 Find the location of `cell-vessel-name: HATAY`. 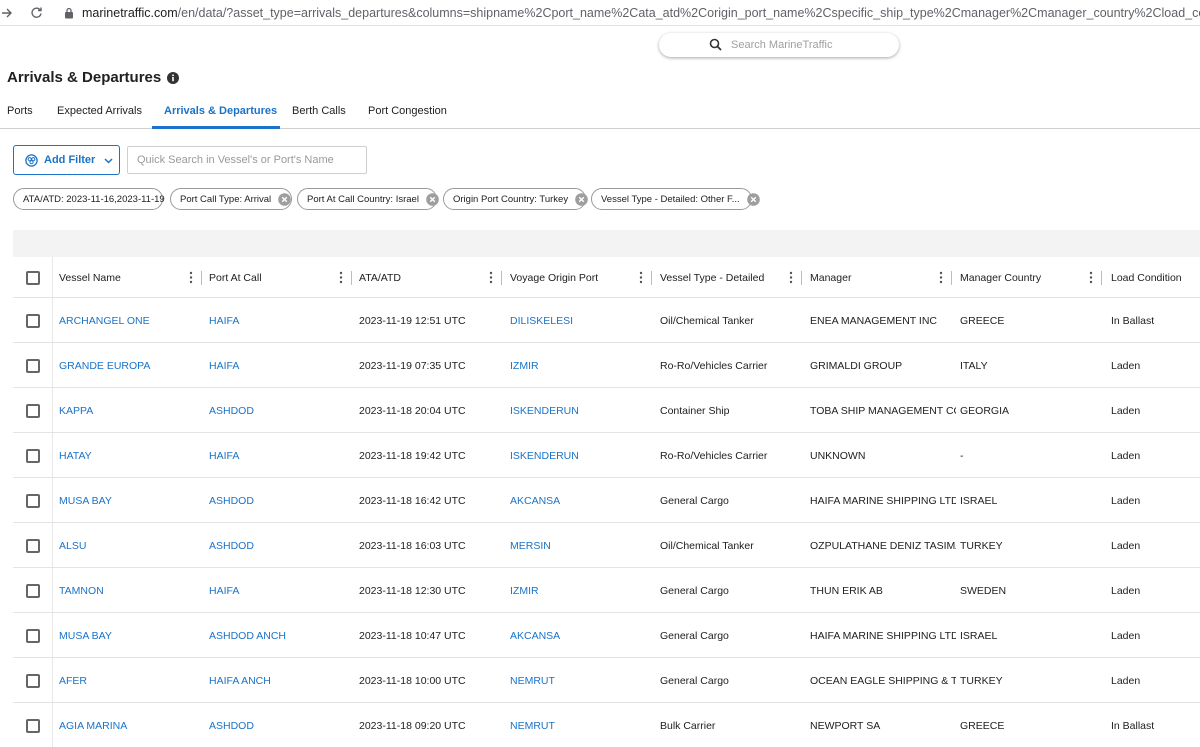

cell-vessel-name: HATAY is located at coordinates (129, 455).